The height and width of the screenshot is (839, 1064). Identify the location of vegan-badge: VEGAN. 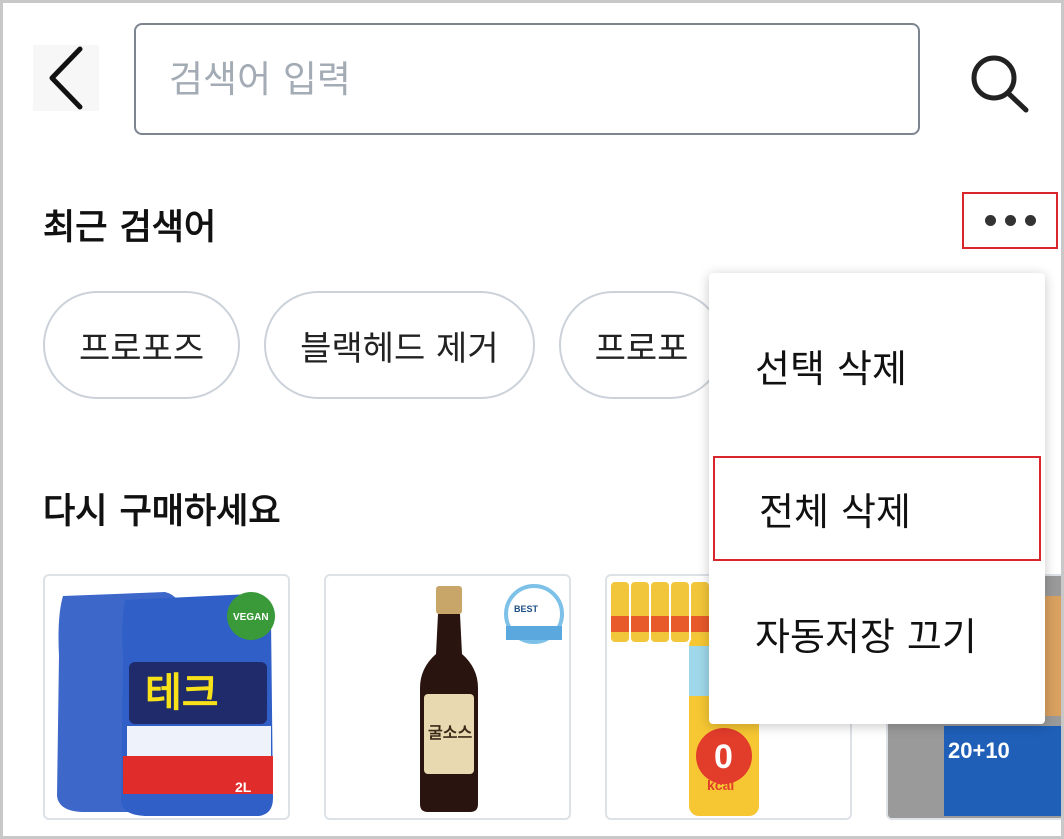
(251, 617).